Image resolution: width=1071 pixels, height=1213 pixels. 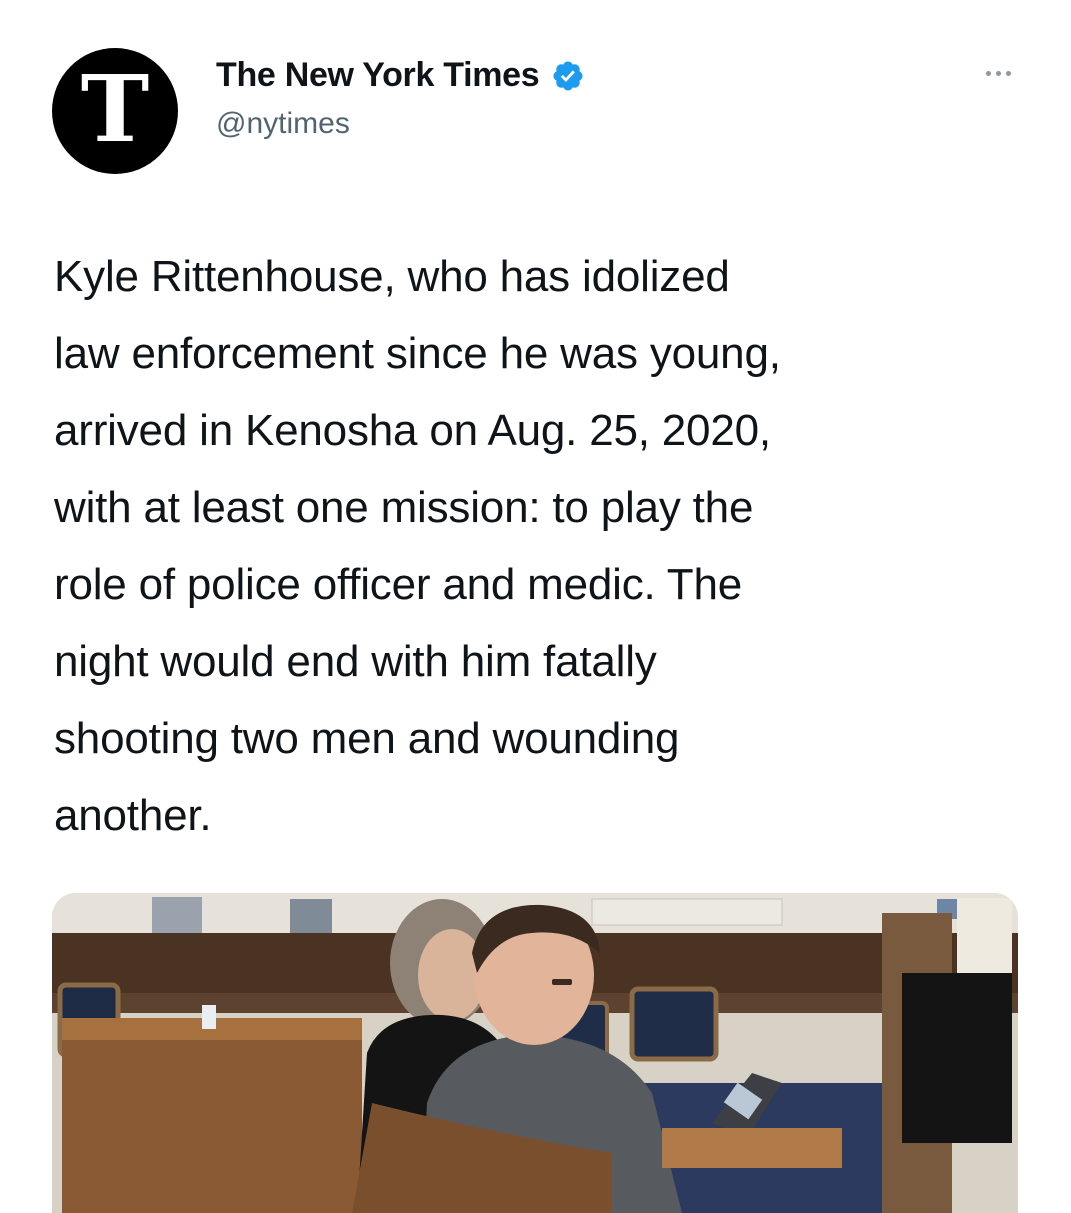 I want to click on author-avatar: T, so click(x=115, y=111).